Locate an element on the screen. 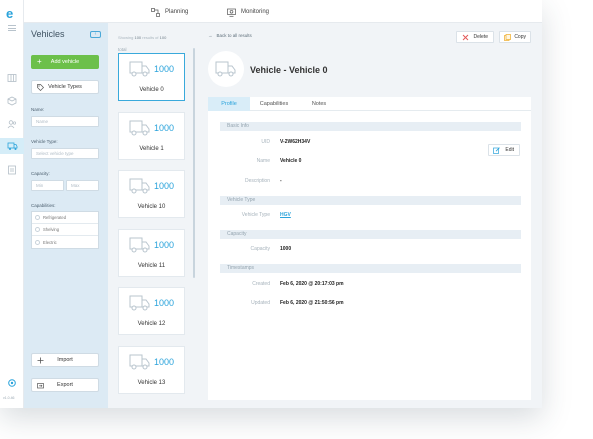 The height and width of the screenshot is (439, 593). back-link: → Back to all results is located at coordinates (230, 35).